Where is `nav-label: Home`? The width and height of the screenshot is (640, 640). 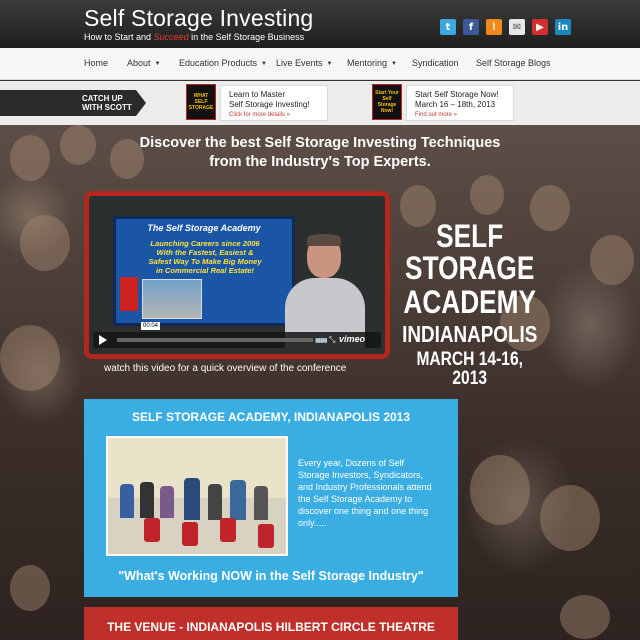 nav-label: Home is located at coordinates (96, 63).